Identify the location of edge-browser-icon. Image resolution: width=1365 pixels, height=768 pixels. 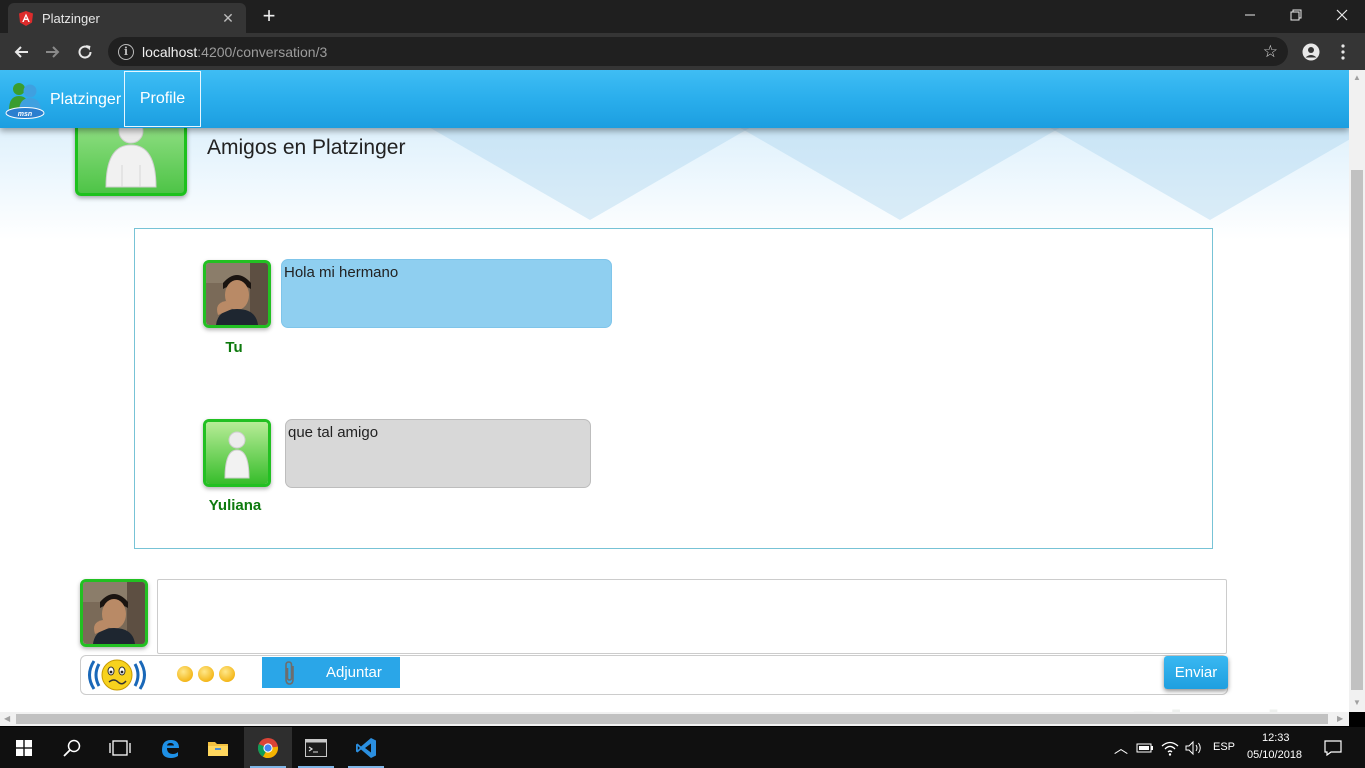
(170, 747).